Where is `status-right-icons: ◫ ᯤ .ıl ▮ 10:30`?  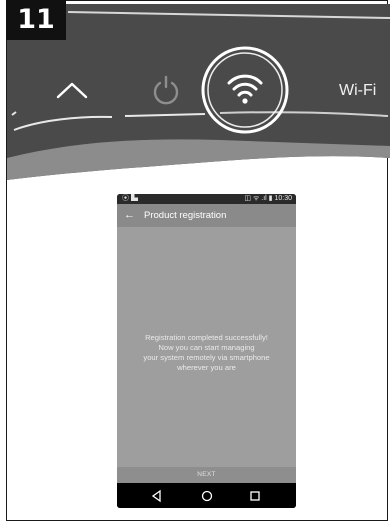 status-right-icons: ◫ ᯤ .ıl ▮ 10:30 is located at coordinates (268, 198).